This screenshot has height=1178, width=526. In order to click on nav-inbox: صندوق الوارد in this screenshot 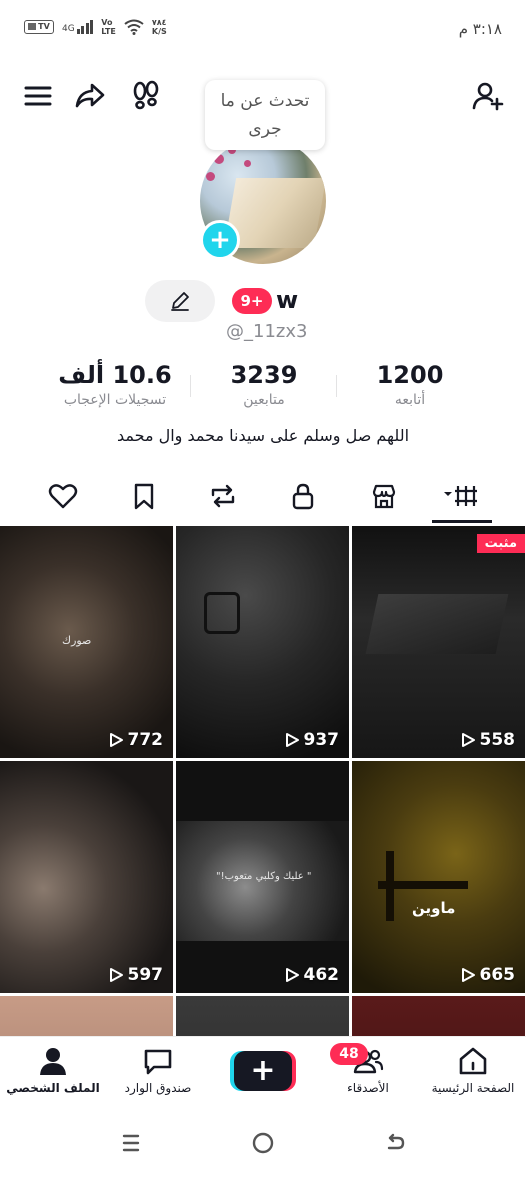, I will do `click(158, 1070)`.